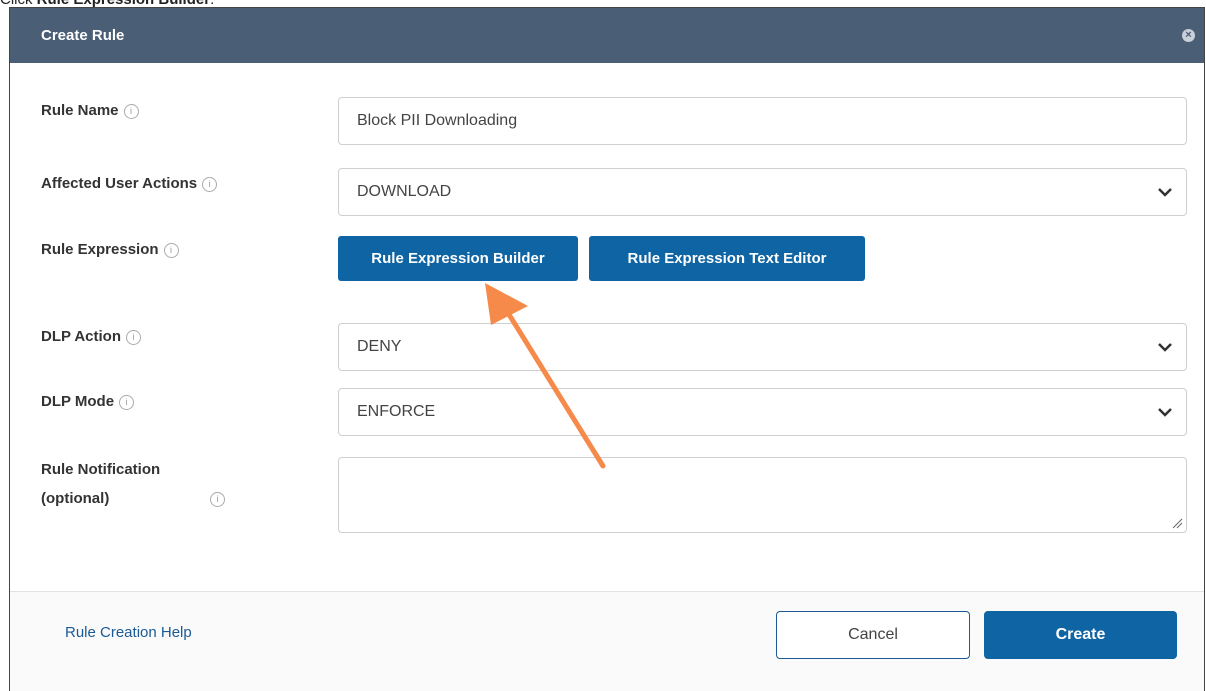 The width and height of the screenshot is (1206, 691). Describe the element at coordinates (379, 346) in the screenshot. I see `dlp-action-value: DENY` at that location.